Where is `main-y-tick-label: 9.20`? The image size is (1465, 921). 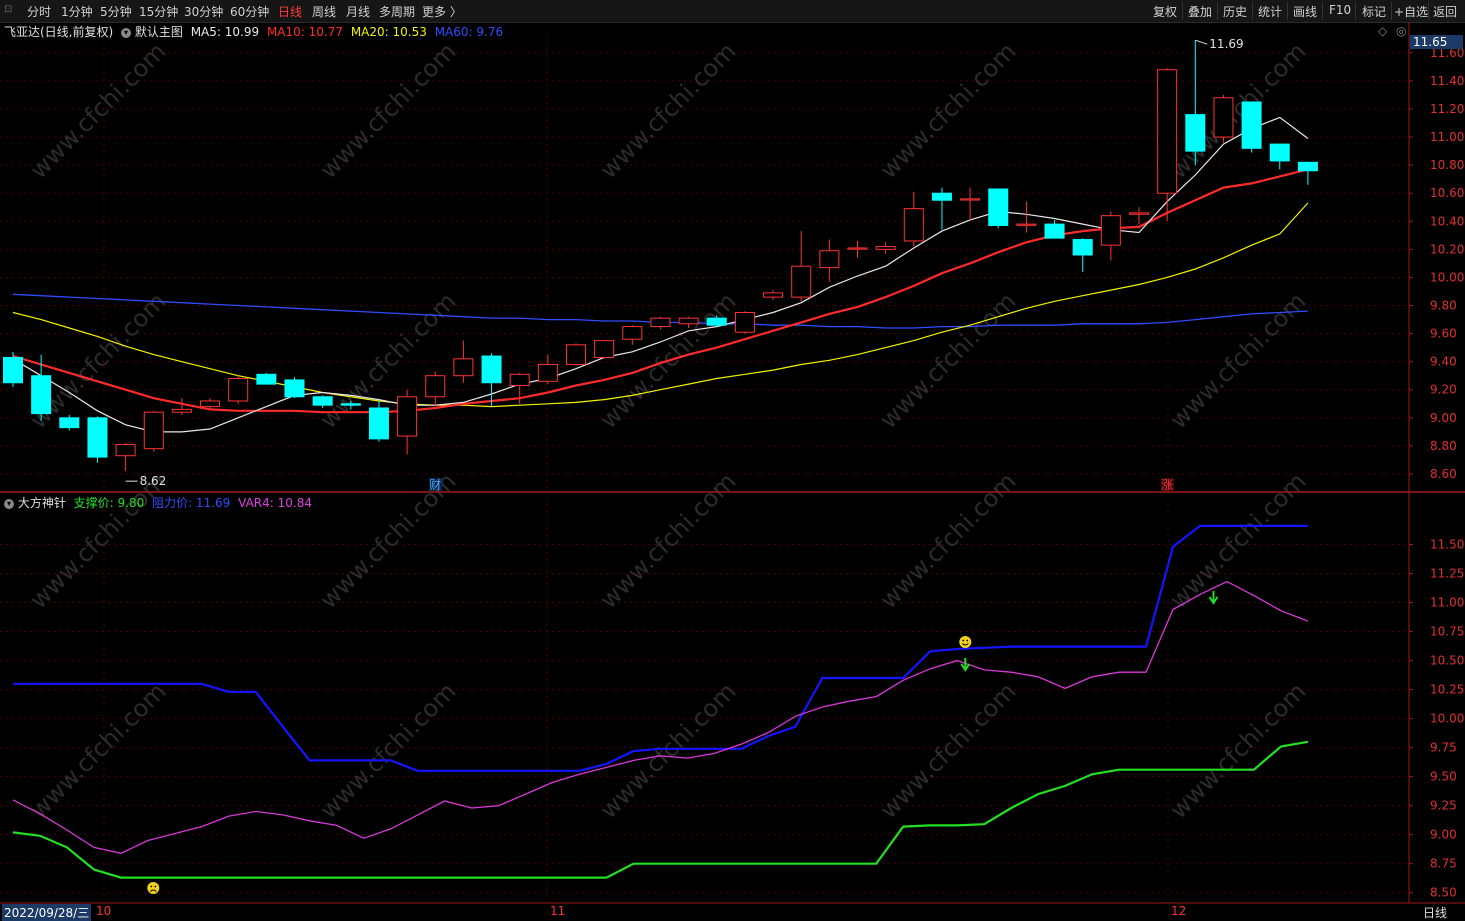 main-y-tick-label: 9.20 is located at coordinates (1443, 390).